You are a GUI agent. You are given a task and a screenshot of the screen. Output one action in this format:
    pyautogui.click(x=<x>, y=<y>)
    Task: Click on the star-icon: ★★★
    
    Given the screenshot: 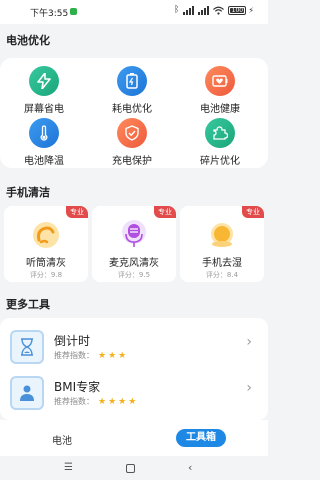 What is the action you would take?
    pyautogui.click(x=113, y=355)
    